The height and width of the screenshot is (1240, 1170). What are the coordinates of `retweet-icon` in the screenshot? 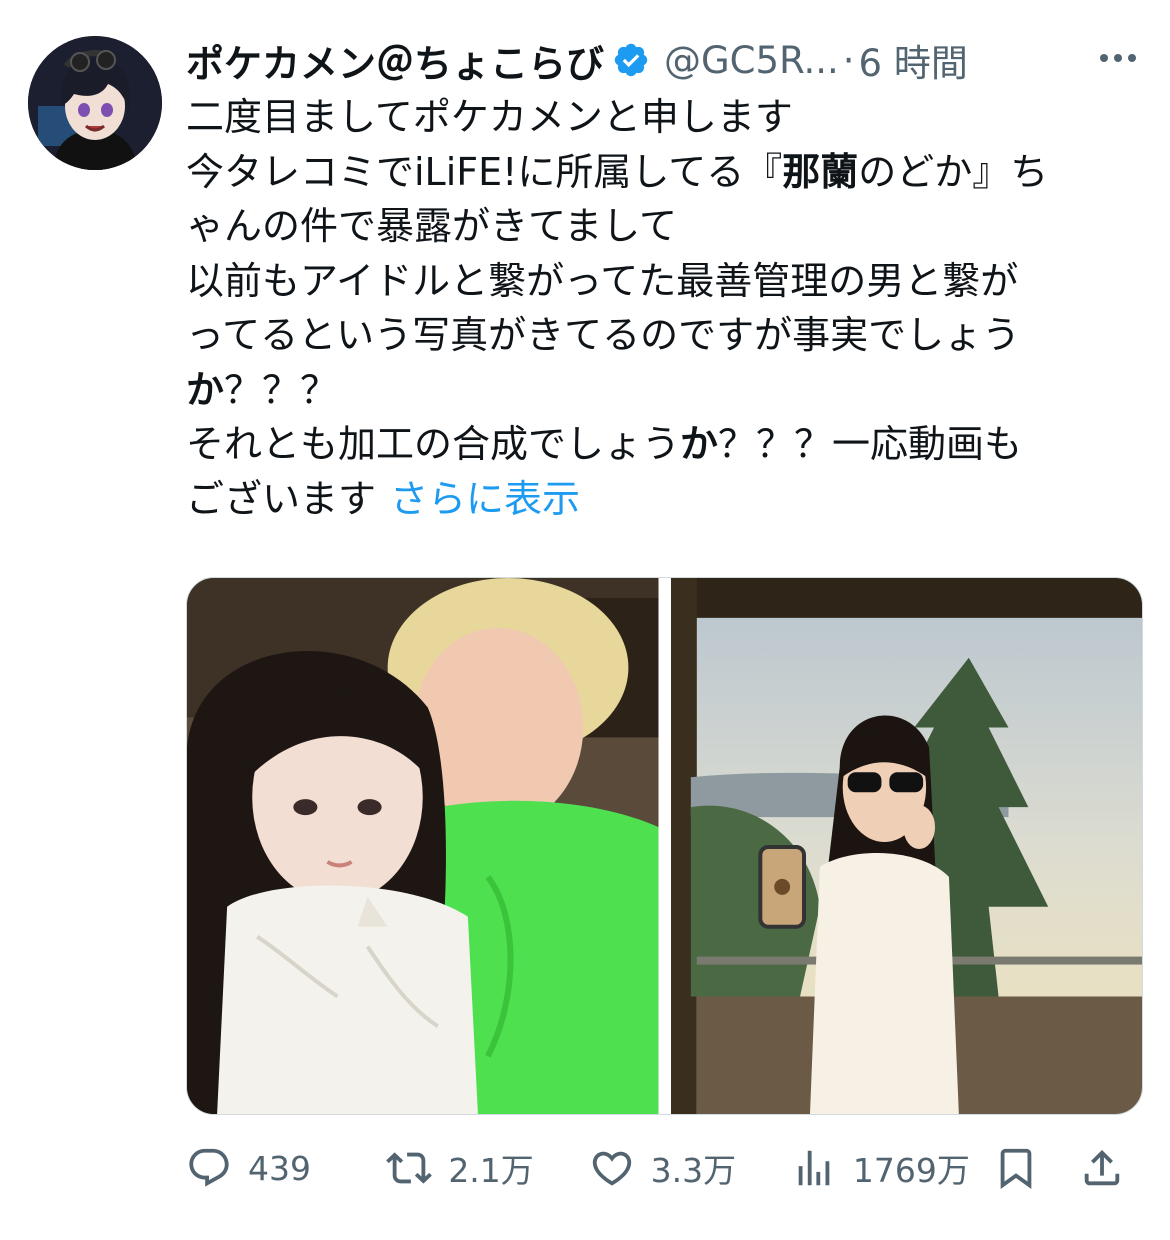 It's located at (409, 1168).